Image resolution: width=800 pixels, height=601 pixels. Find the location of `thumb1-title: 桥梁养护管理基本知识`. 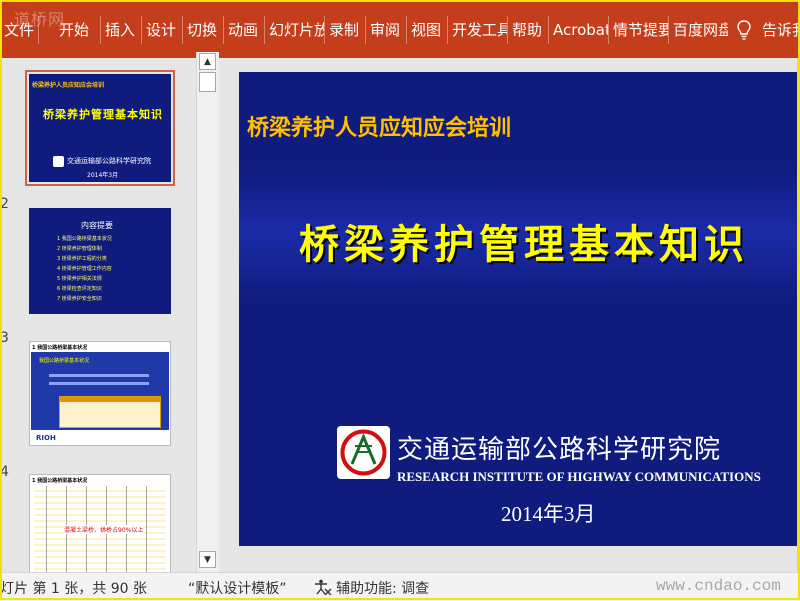

thumb1-title: 桥梁养护管理基本知识 is located at coordinates (103, 114).